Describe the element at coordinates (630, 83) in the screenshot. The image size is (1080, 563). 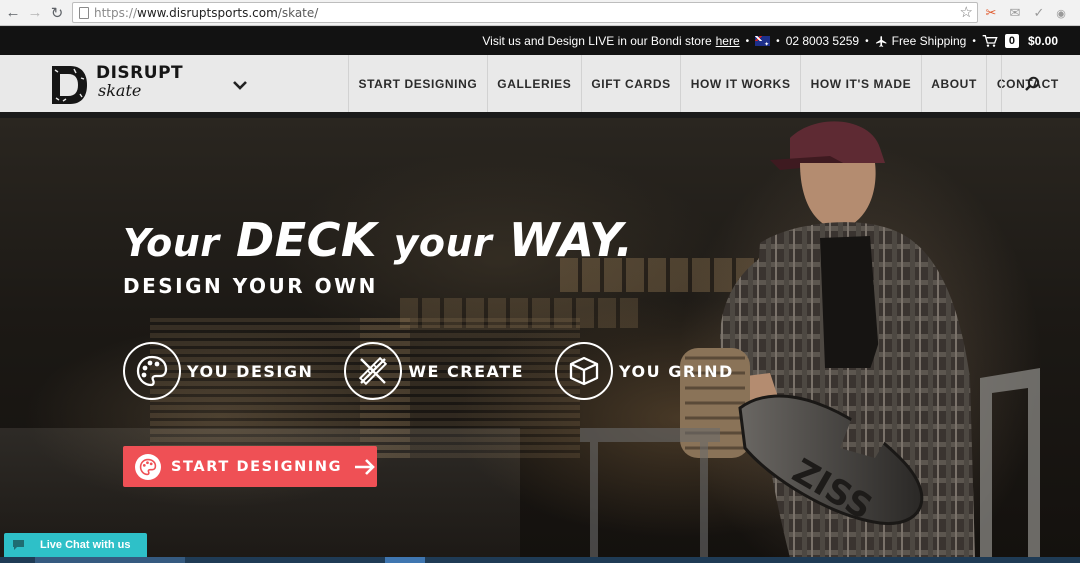
I see `nav-gift-cards: GIFT CARDS` at that location.